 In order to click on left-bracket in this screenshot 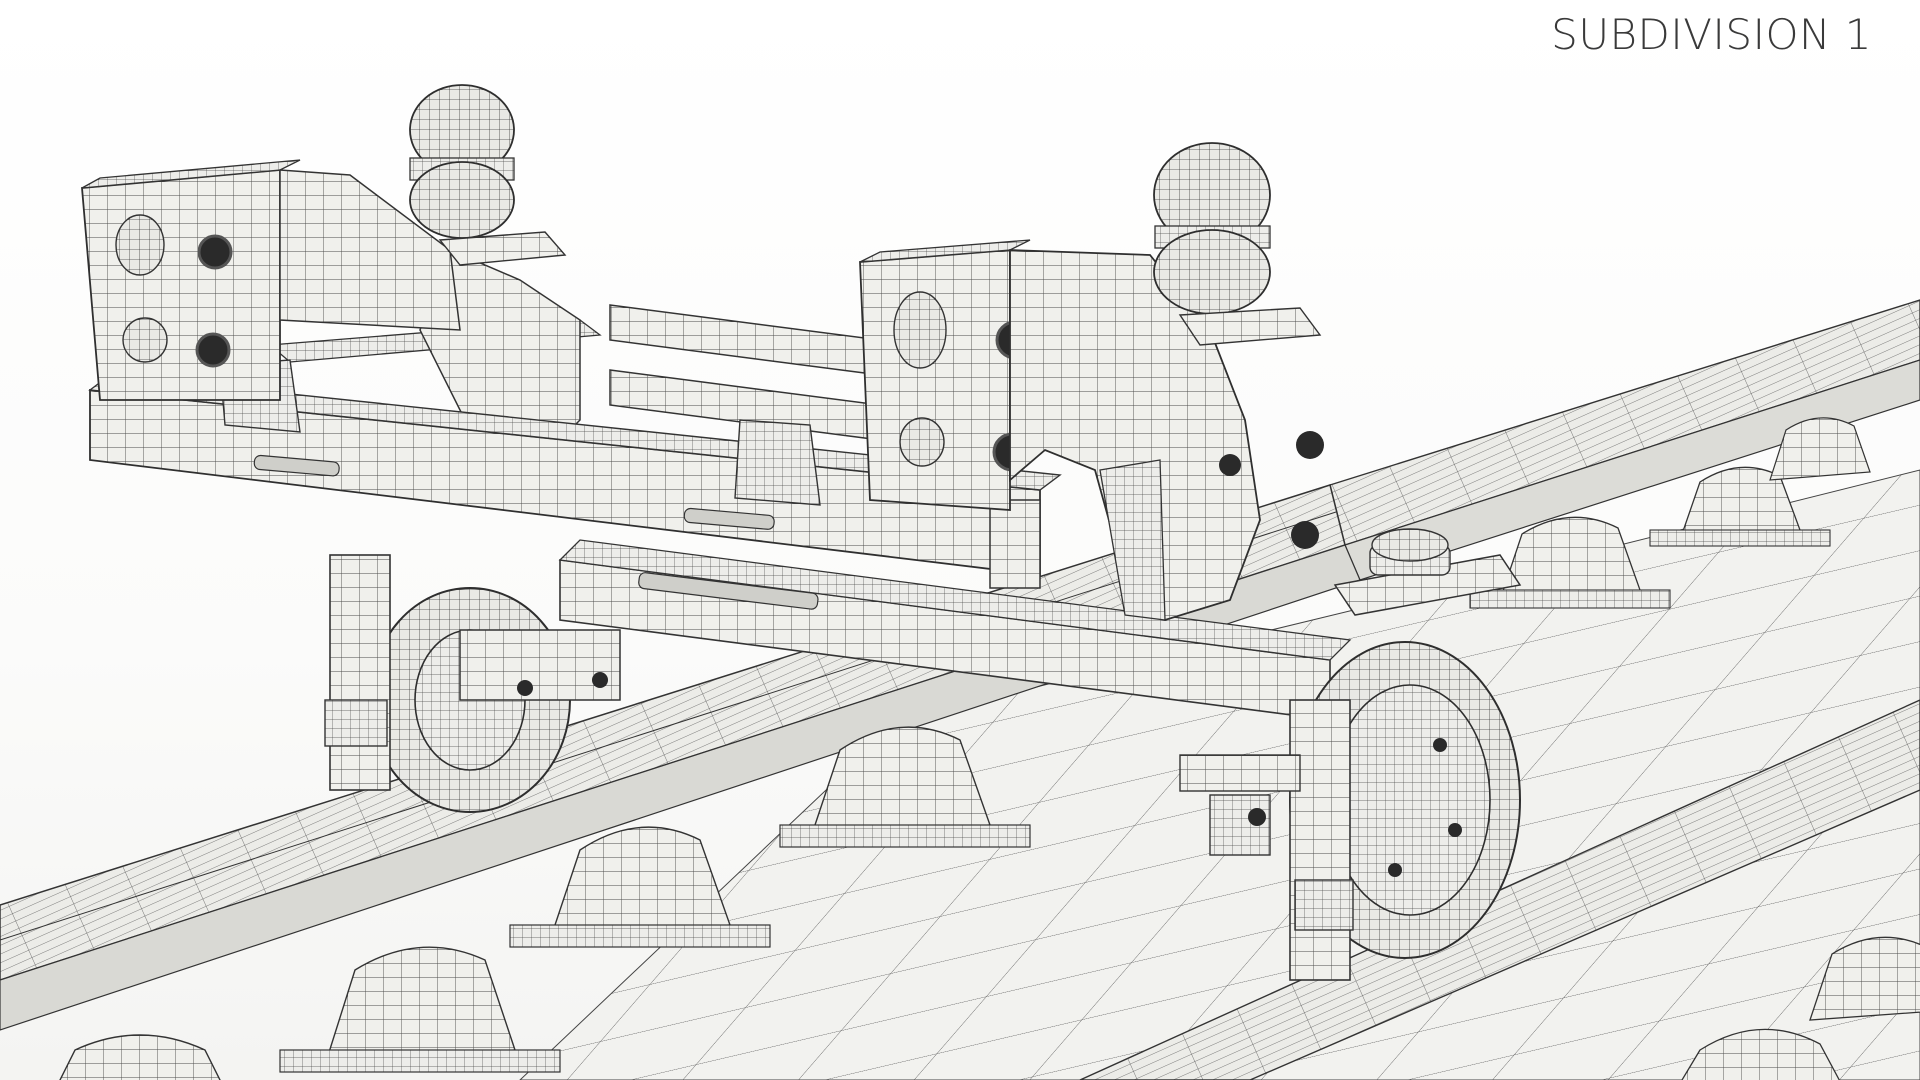, I will do `click(271, 280)`.